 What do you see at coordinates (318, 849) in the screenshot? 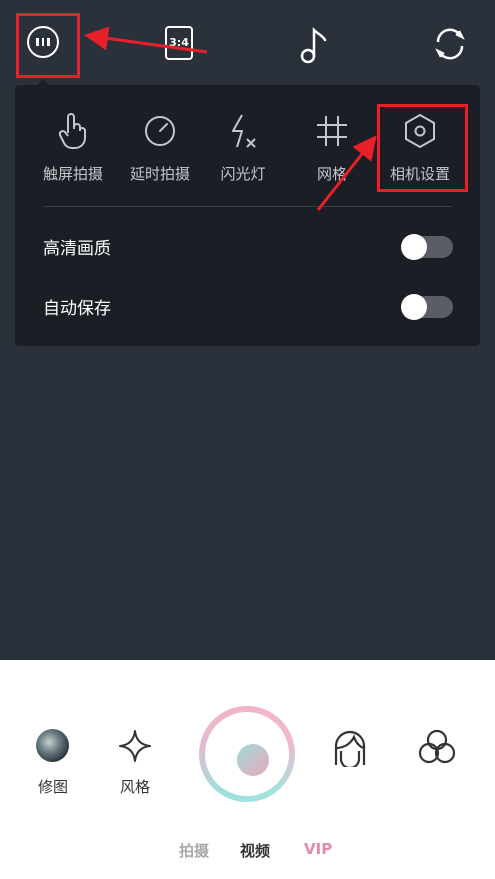
I see `mode-tab-vip: VIP` at bounding box center [318, 849].